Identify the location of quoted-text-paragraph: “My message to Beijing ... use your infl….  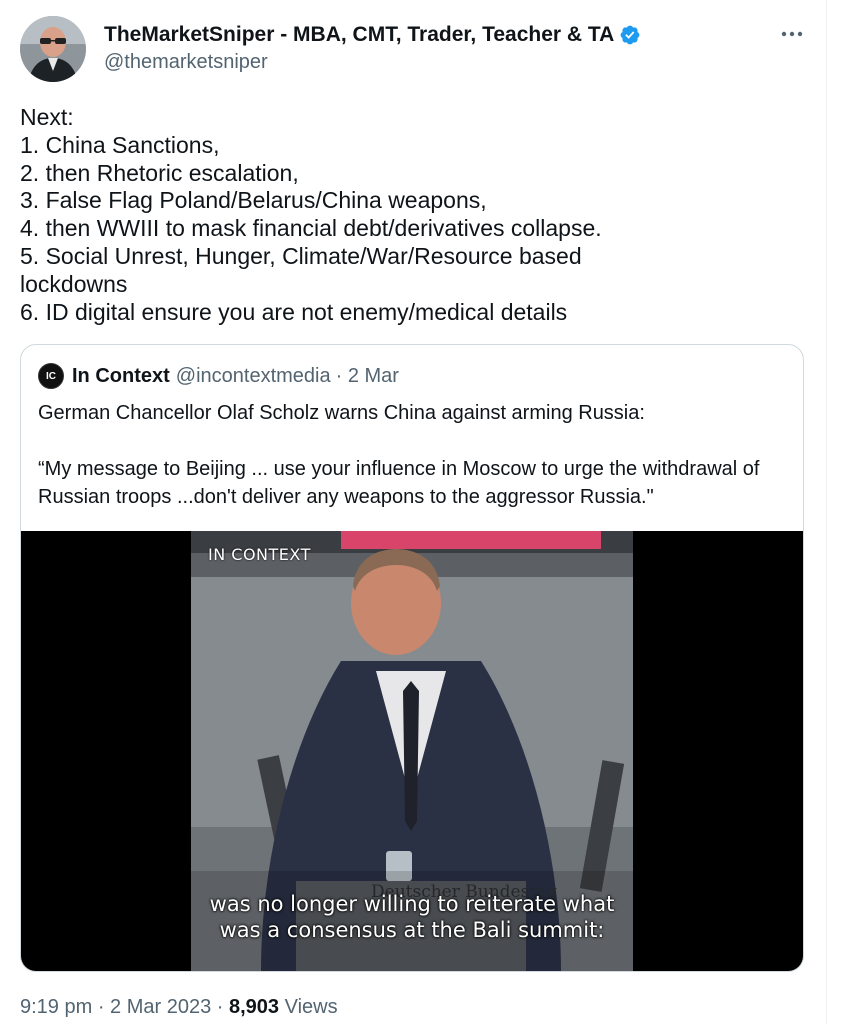
(399, 483).